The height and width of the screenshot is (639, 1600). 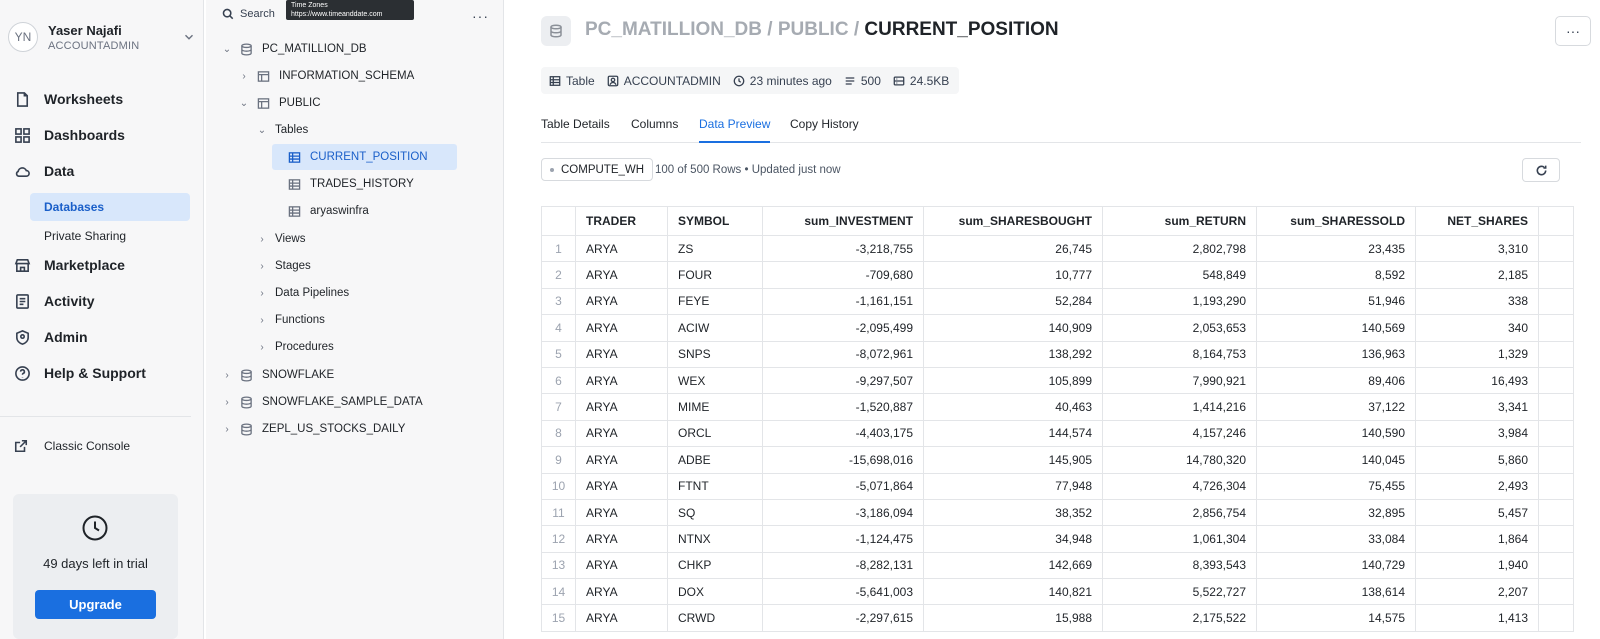 What do you see at coordinates (1336, 221) in the screenshot?
I see `column-header: sum_SHARESSOLD` at bounding box center [1336, 221].